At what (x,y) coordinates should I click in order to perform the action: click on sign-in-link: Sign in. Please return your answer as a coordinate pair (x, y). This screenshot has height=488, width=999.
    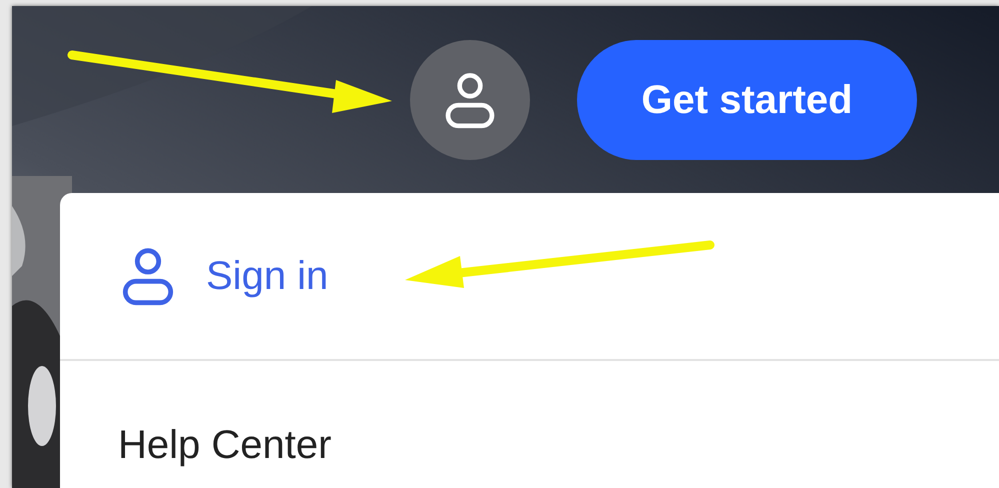
    Looking at the image, I should click on (222, 276).